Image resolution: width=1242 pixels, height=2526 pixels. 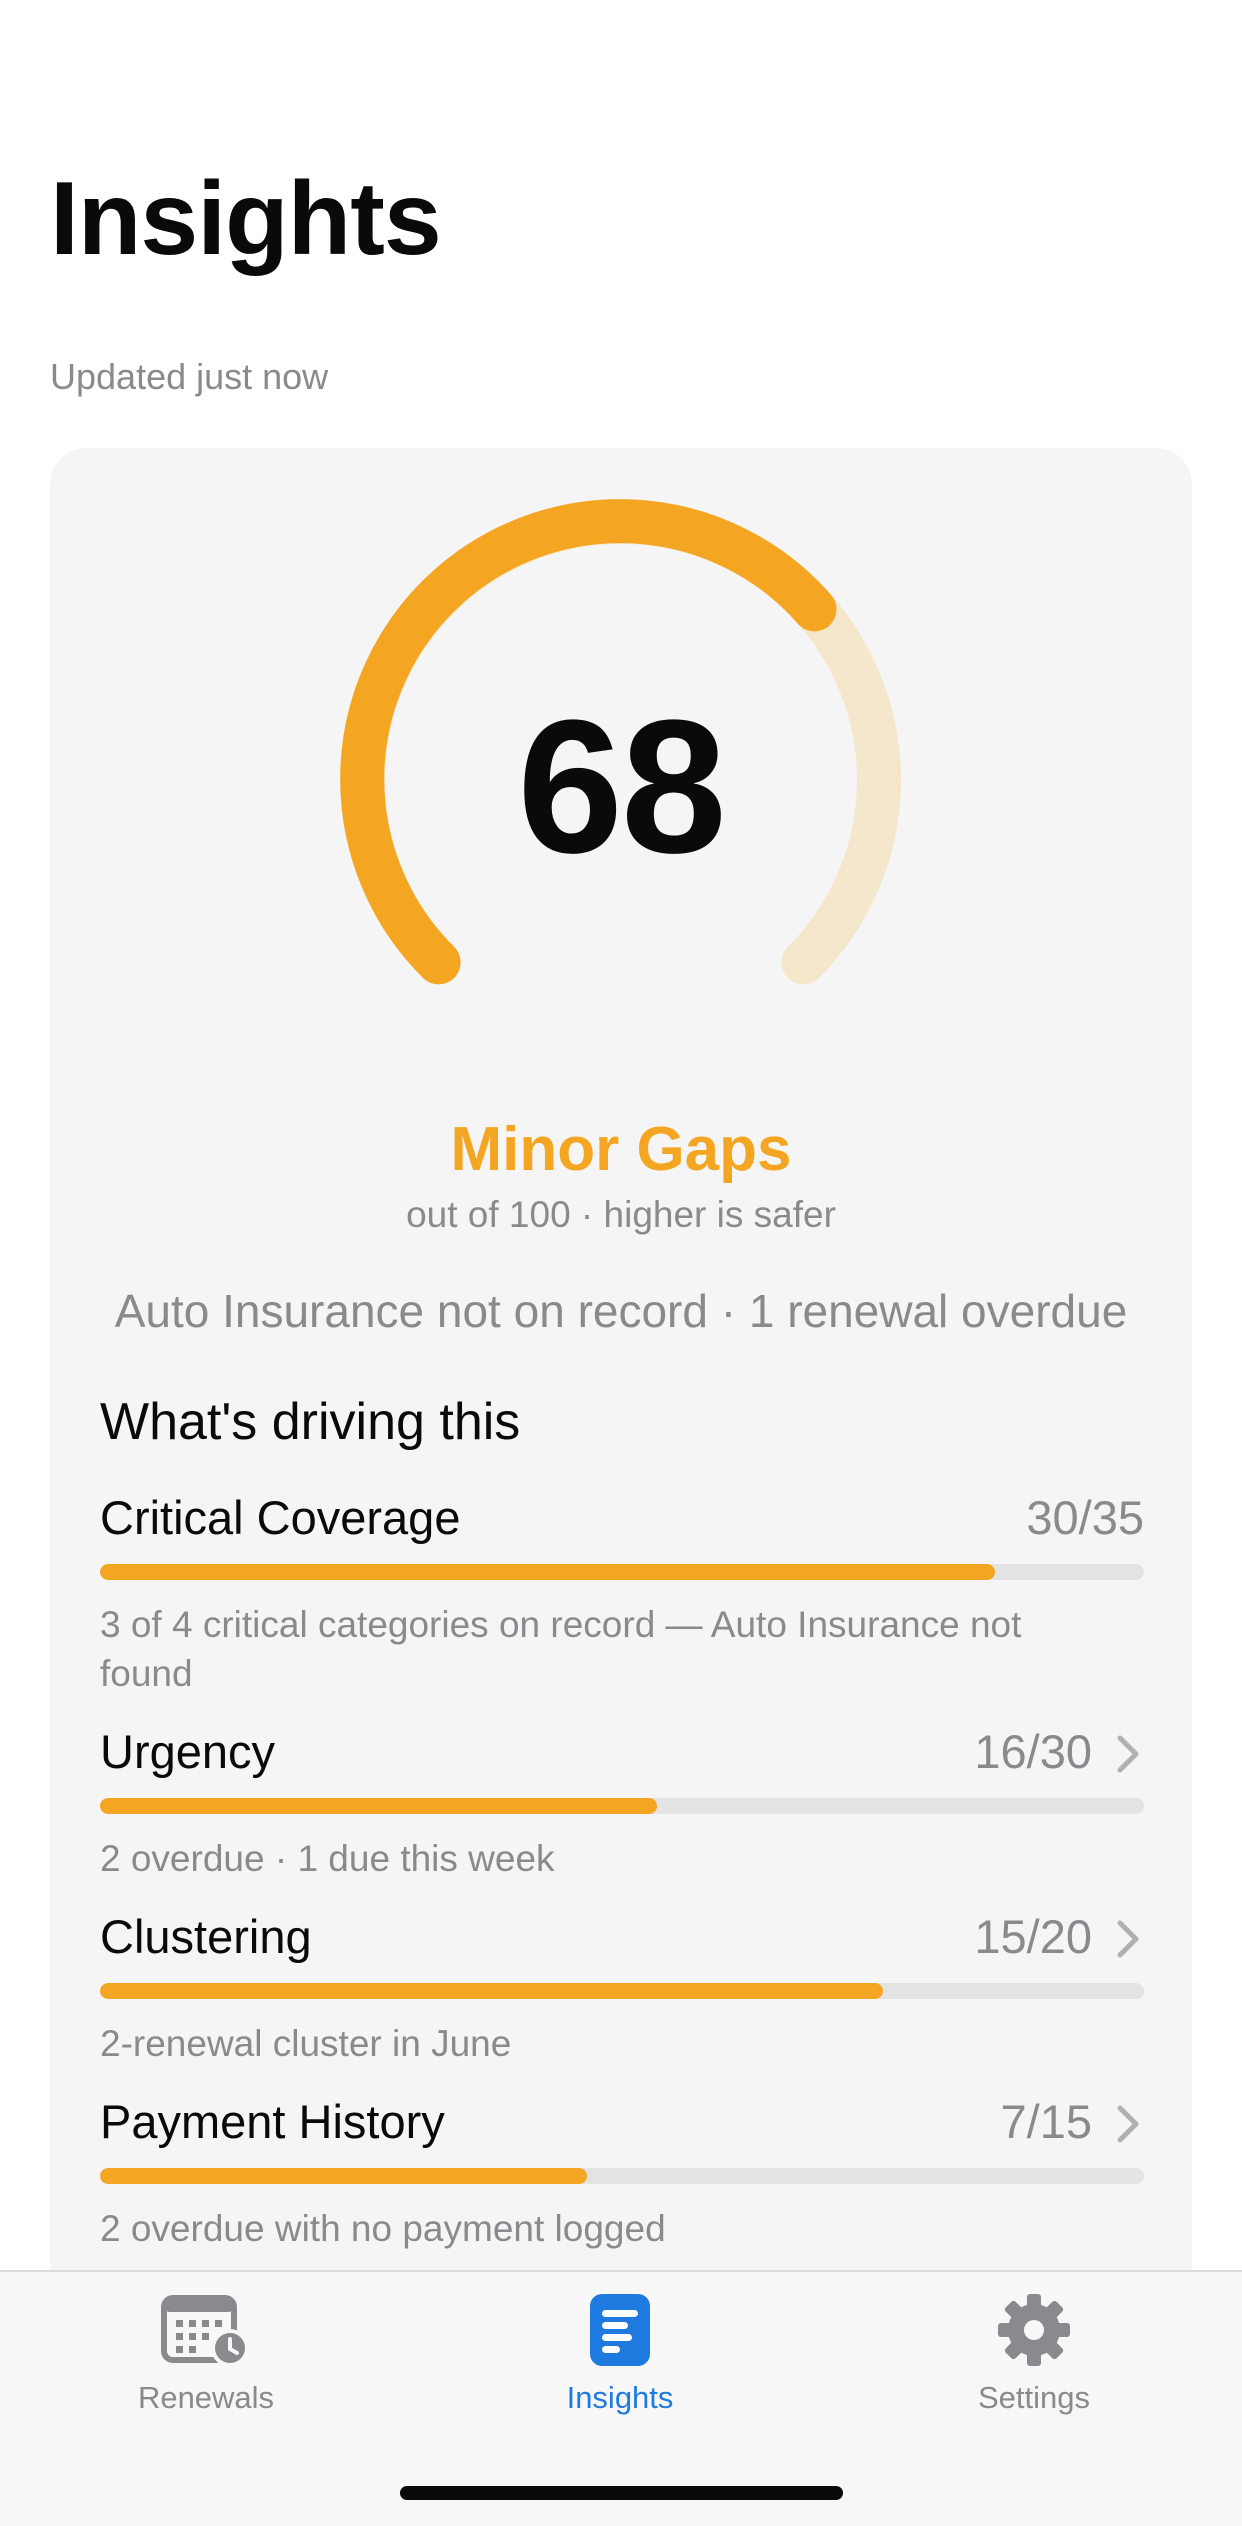 What do you see at coordinates (1033, 1751) in the screenshot?
I see `factor-score: 16/30` at bounding box center [1033, 1751].